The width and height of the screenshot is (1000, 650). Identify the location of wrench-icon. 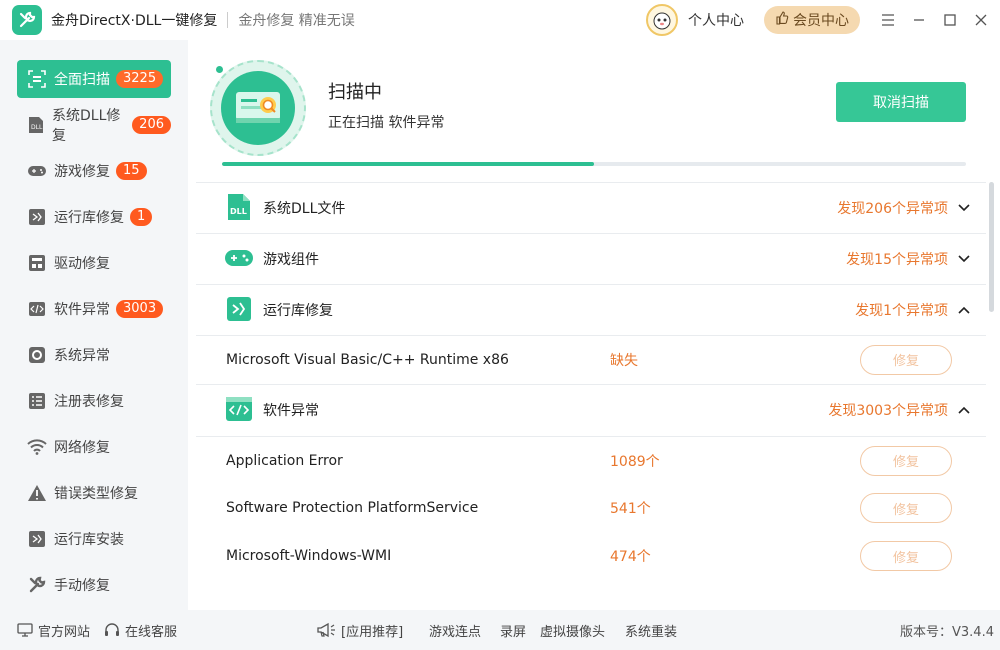
(37, 585).